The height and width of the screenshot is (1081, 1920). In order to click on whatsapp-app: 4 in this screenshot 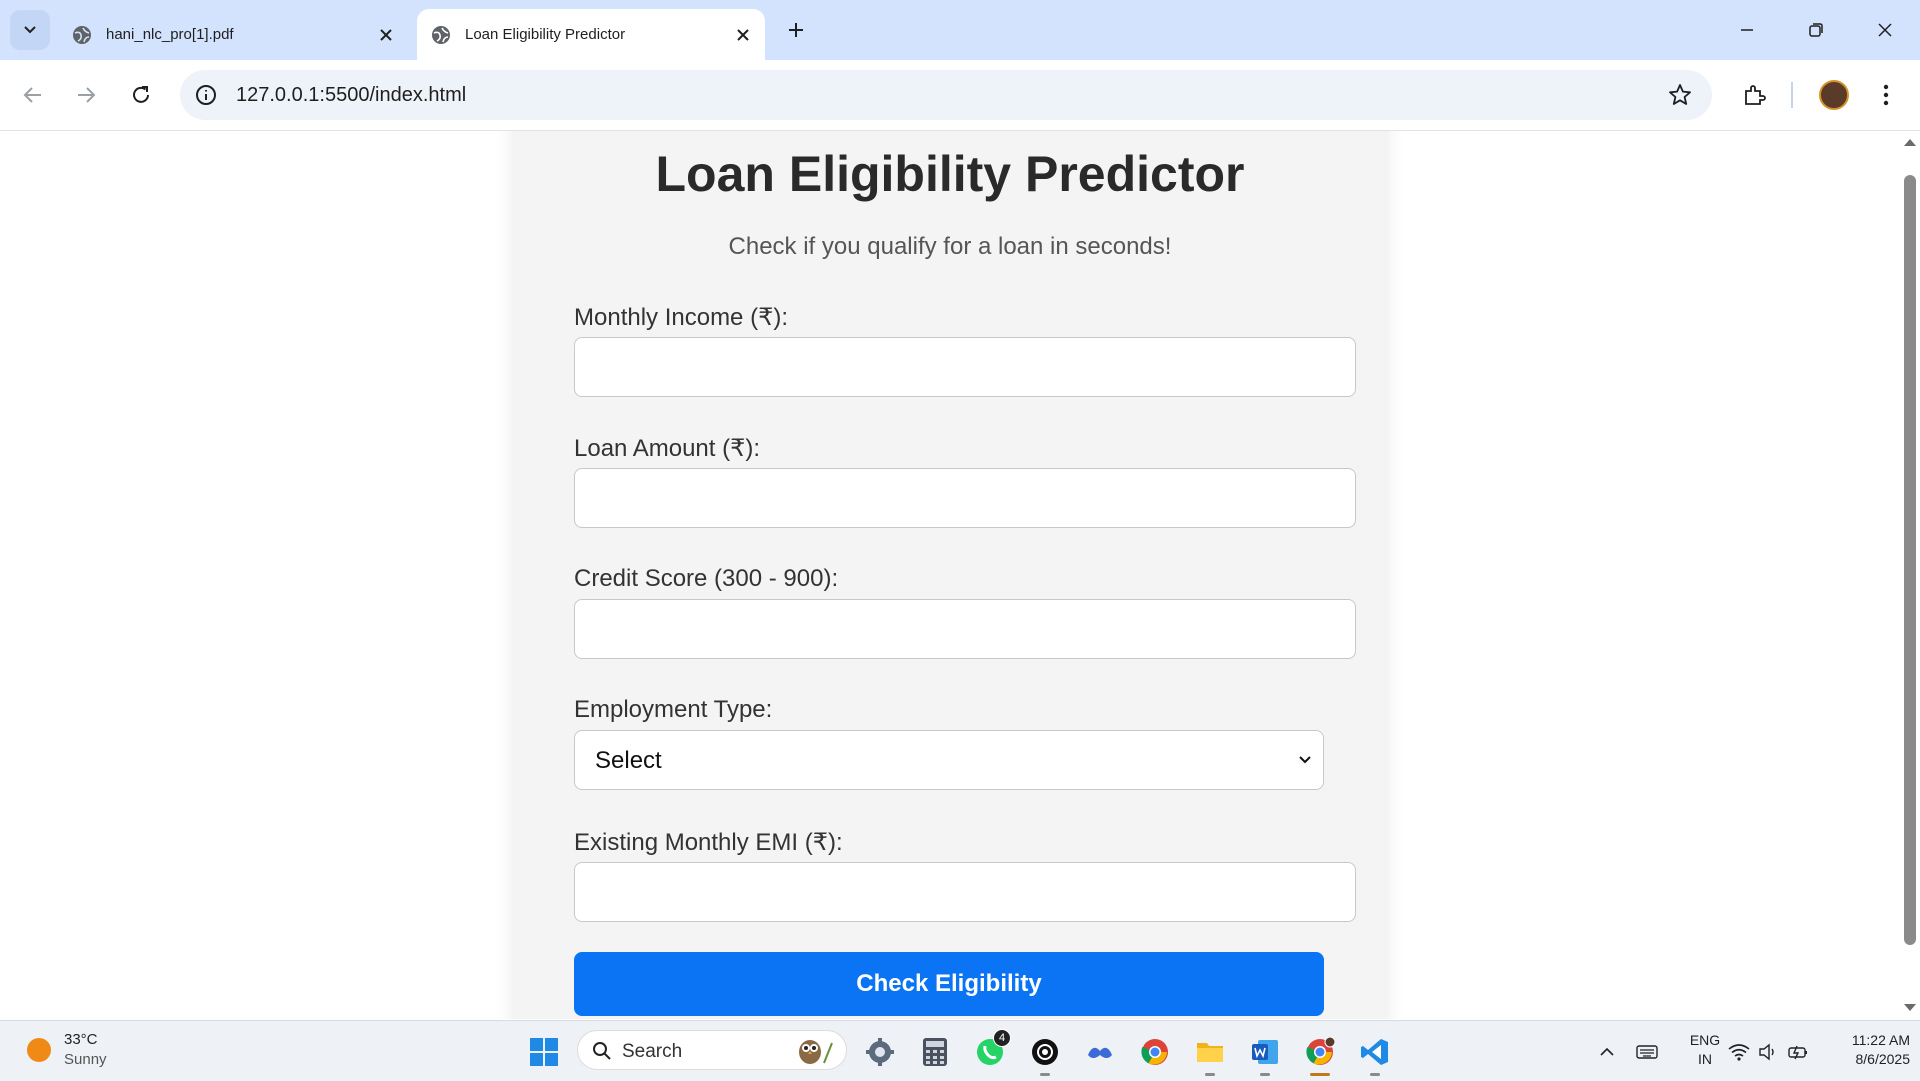, I will do `click(992, 1049)`.